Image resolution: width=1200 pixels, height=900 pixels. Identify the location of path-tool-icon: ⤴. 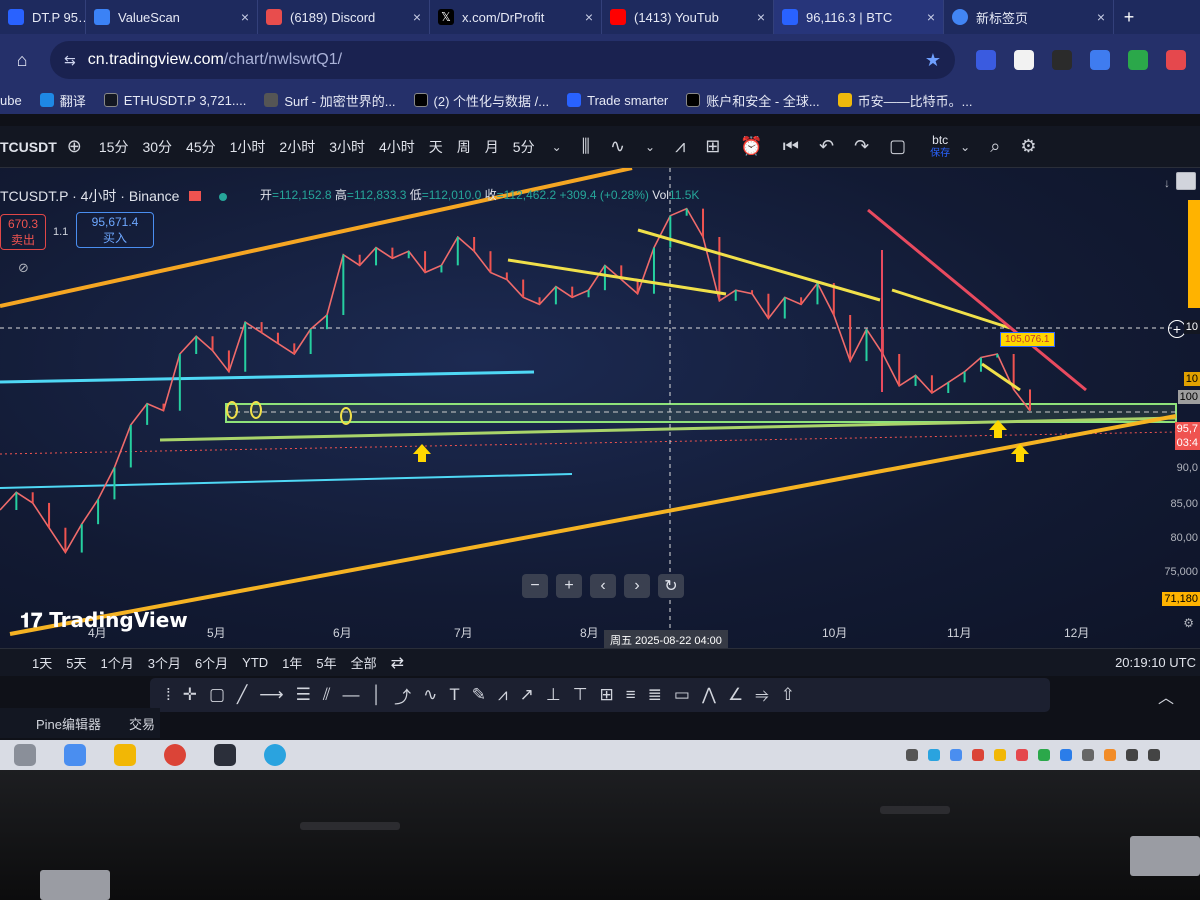
(402, 695).